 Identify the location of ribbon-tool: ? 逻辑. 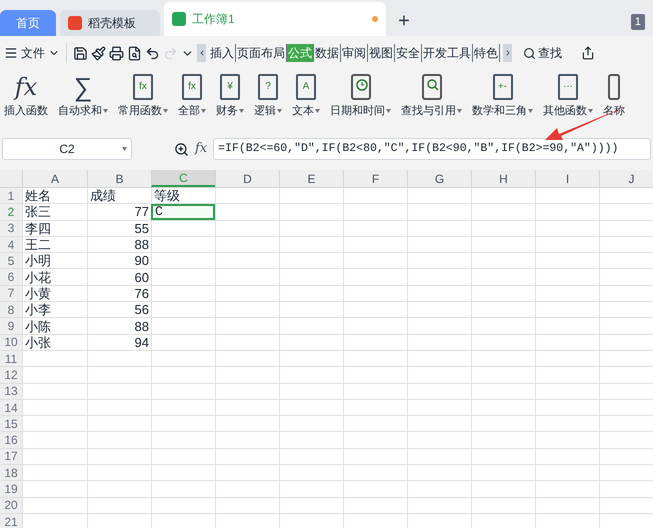
(268, 95).